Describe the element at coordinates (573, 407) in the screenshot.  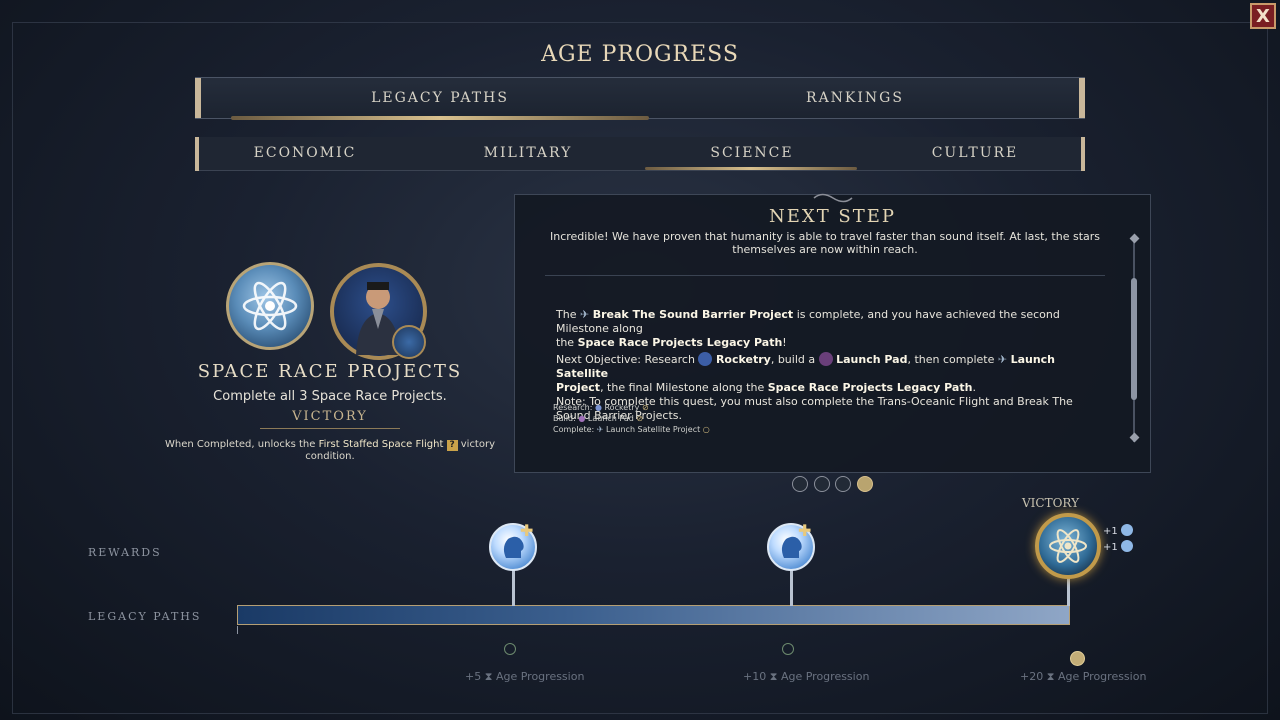
I see `req-label: Research:` at that location.